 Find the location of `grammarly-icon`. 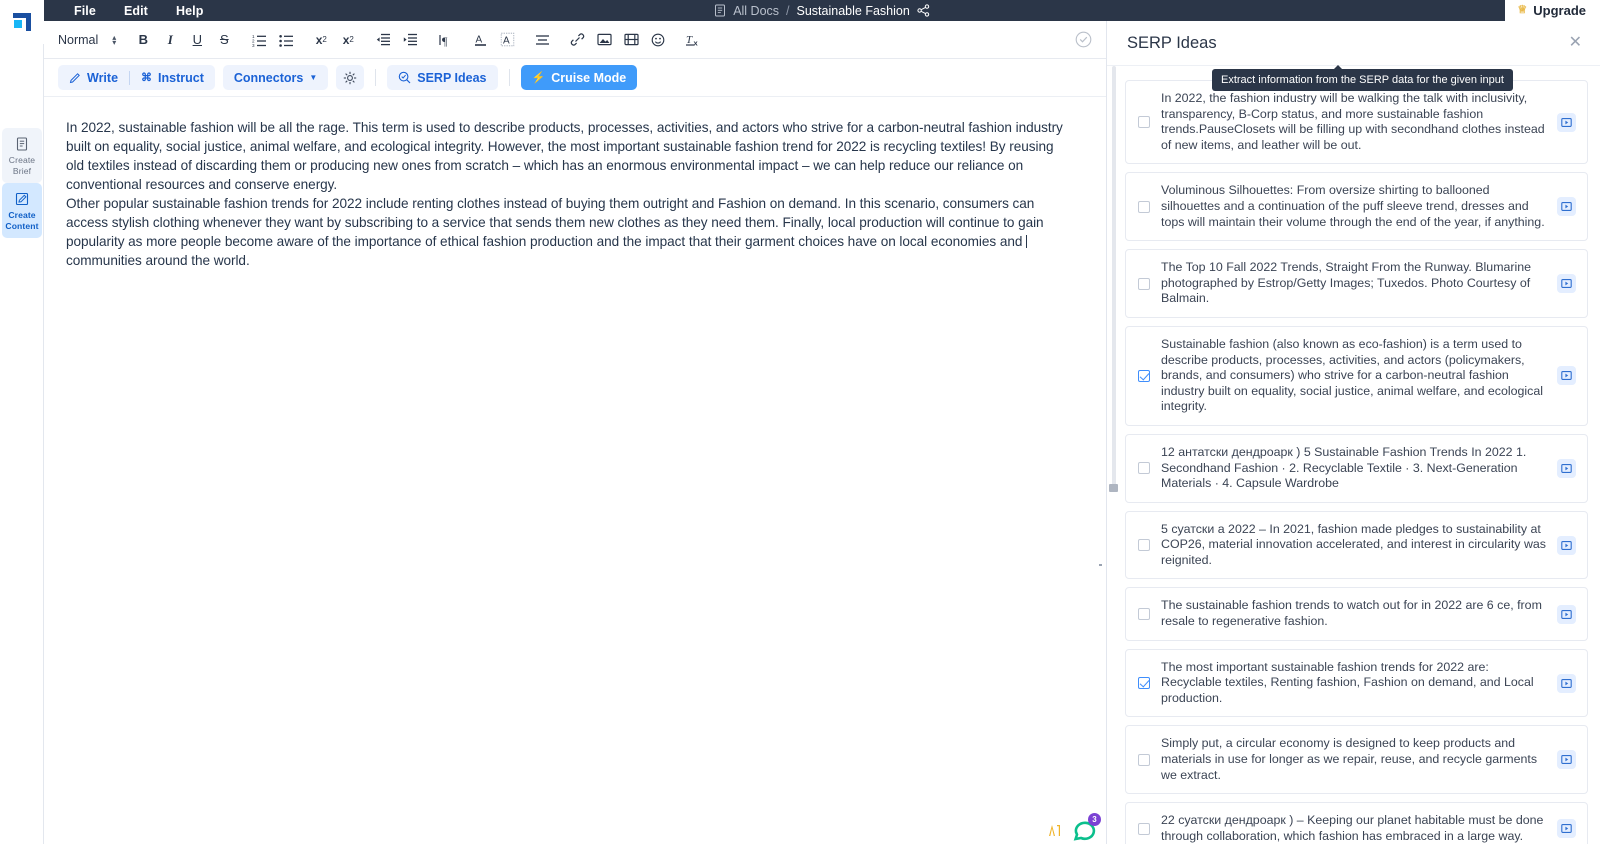

grammarly-icon is located at coordinates (1055, 831).